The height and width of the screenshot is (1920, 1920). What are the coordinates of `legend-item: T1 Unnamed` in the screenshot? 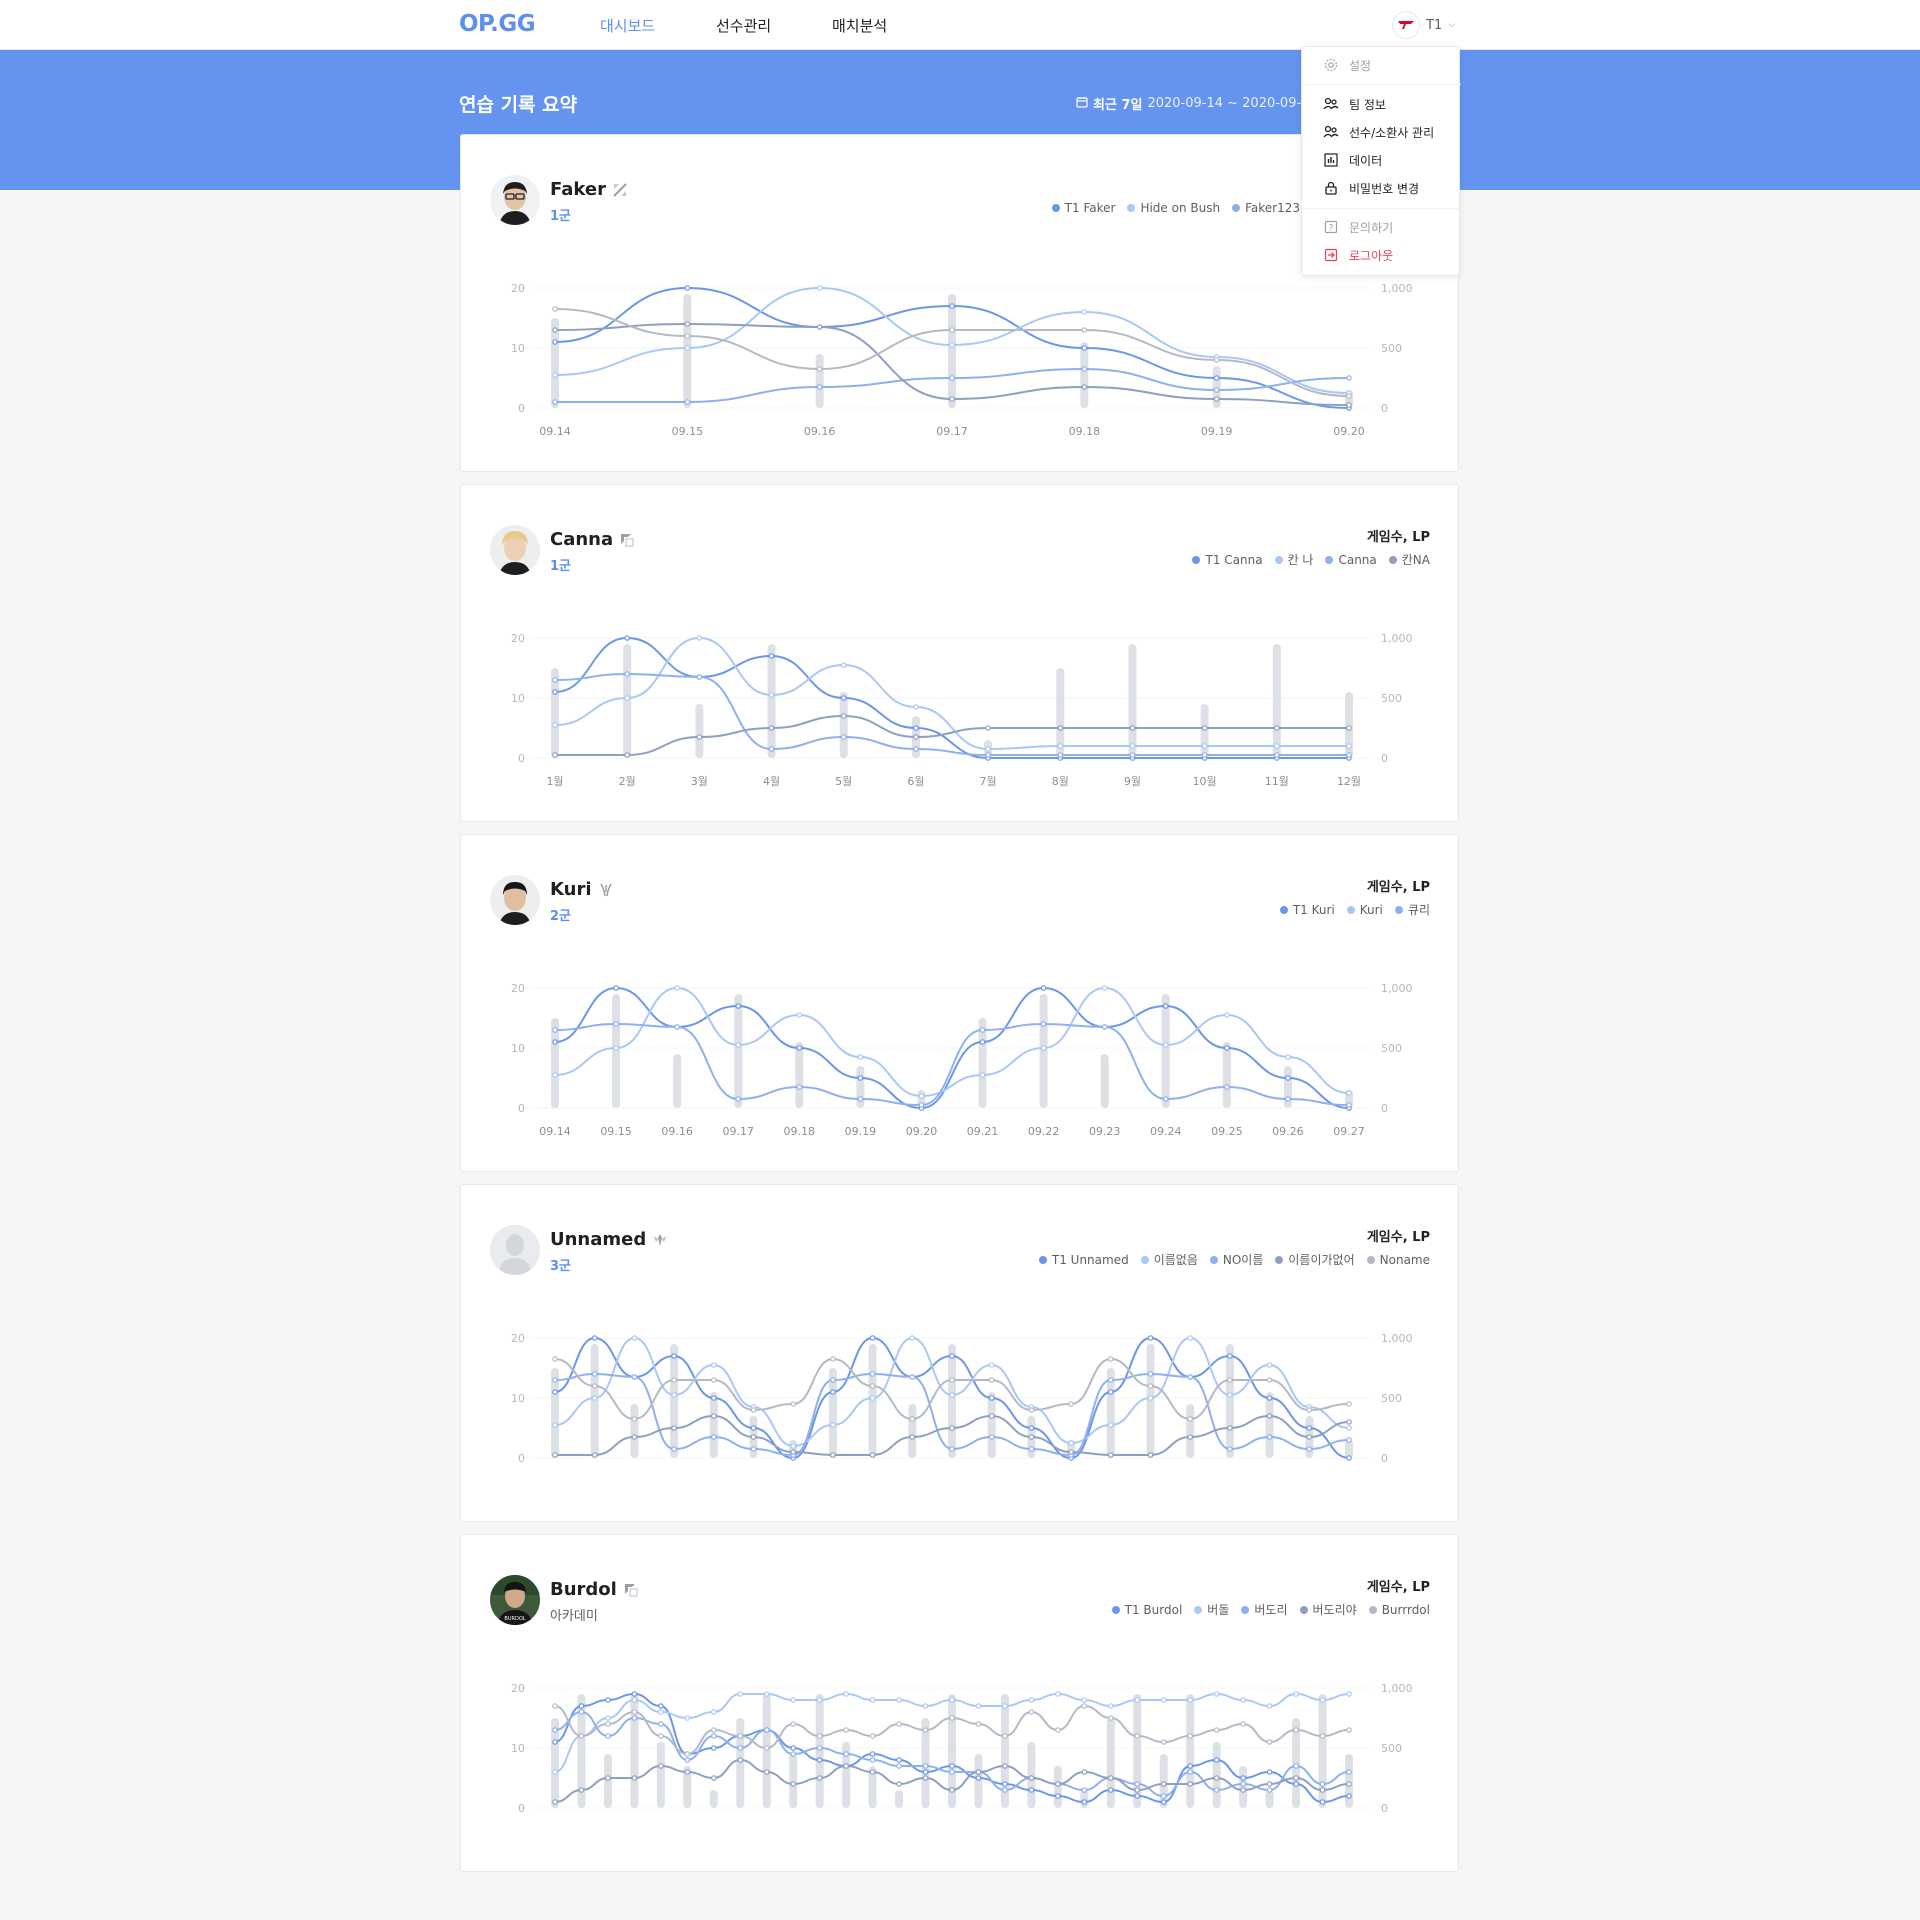 It's located at (1083, 1259).